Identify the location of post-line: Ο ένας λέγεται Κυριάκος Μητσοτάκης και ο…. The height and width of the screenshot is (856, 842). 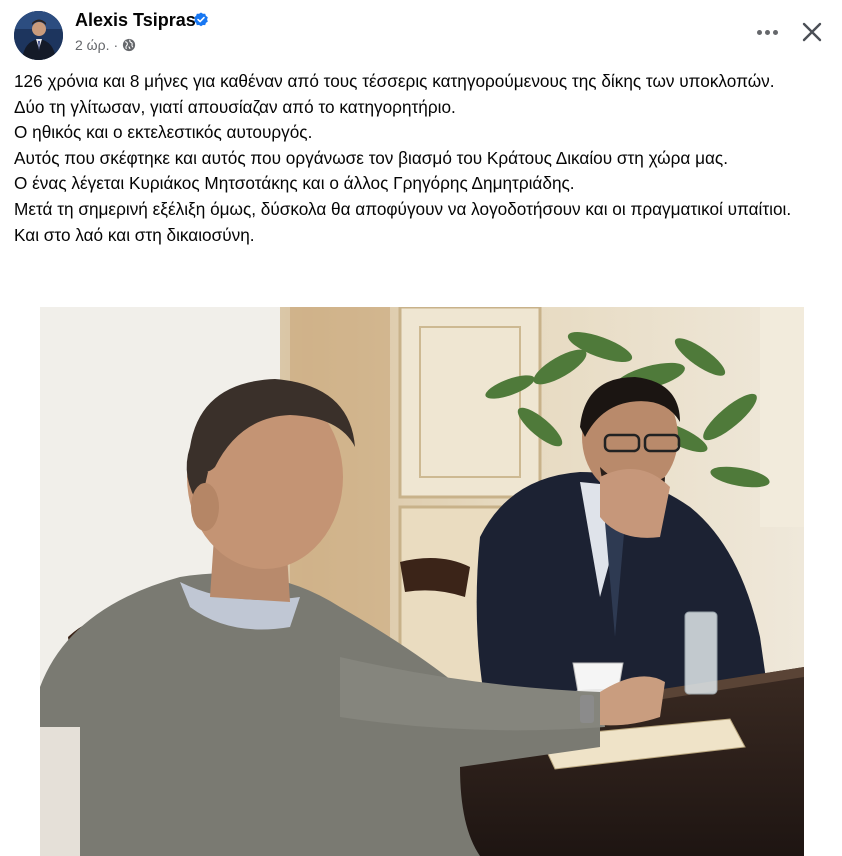
(294, 183).